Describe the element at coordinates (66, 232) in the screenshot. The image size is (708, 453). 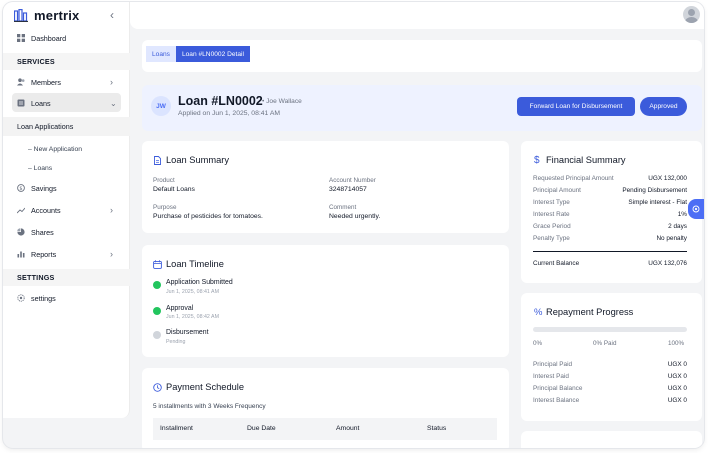
I see `sidebar-item-shares: Shares` at that location.